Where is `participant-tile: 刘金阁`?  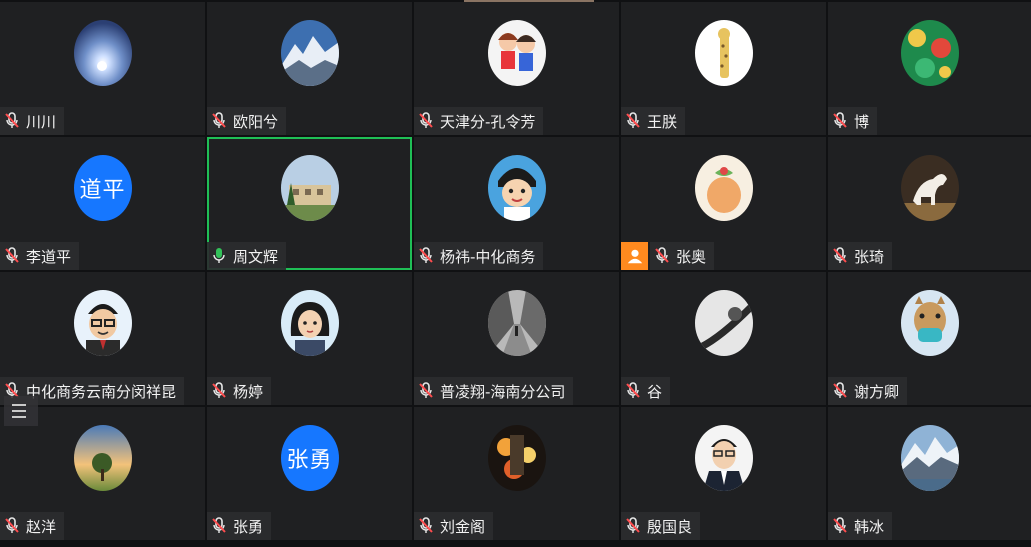
participant-tile: 刘金阁 is located at coordinates (516, 473).